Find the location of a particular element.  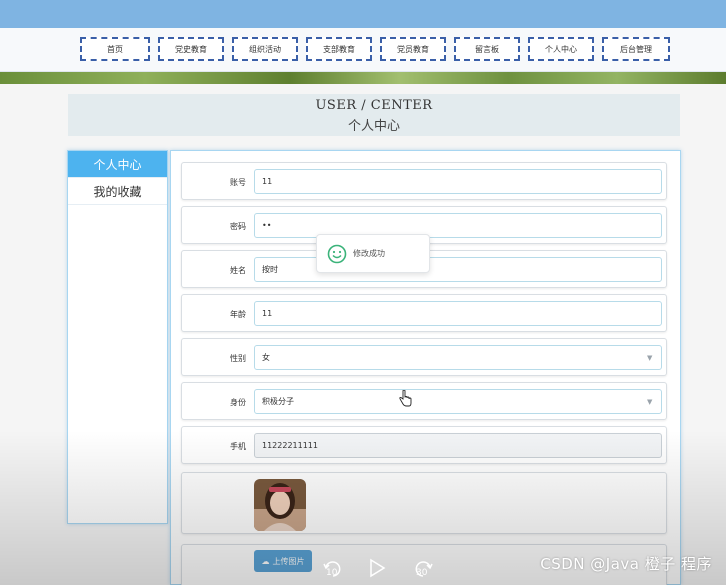

sidebar: 个人中心 我的收藏 is located at coordinates (117, 337).